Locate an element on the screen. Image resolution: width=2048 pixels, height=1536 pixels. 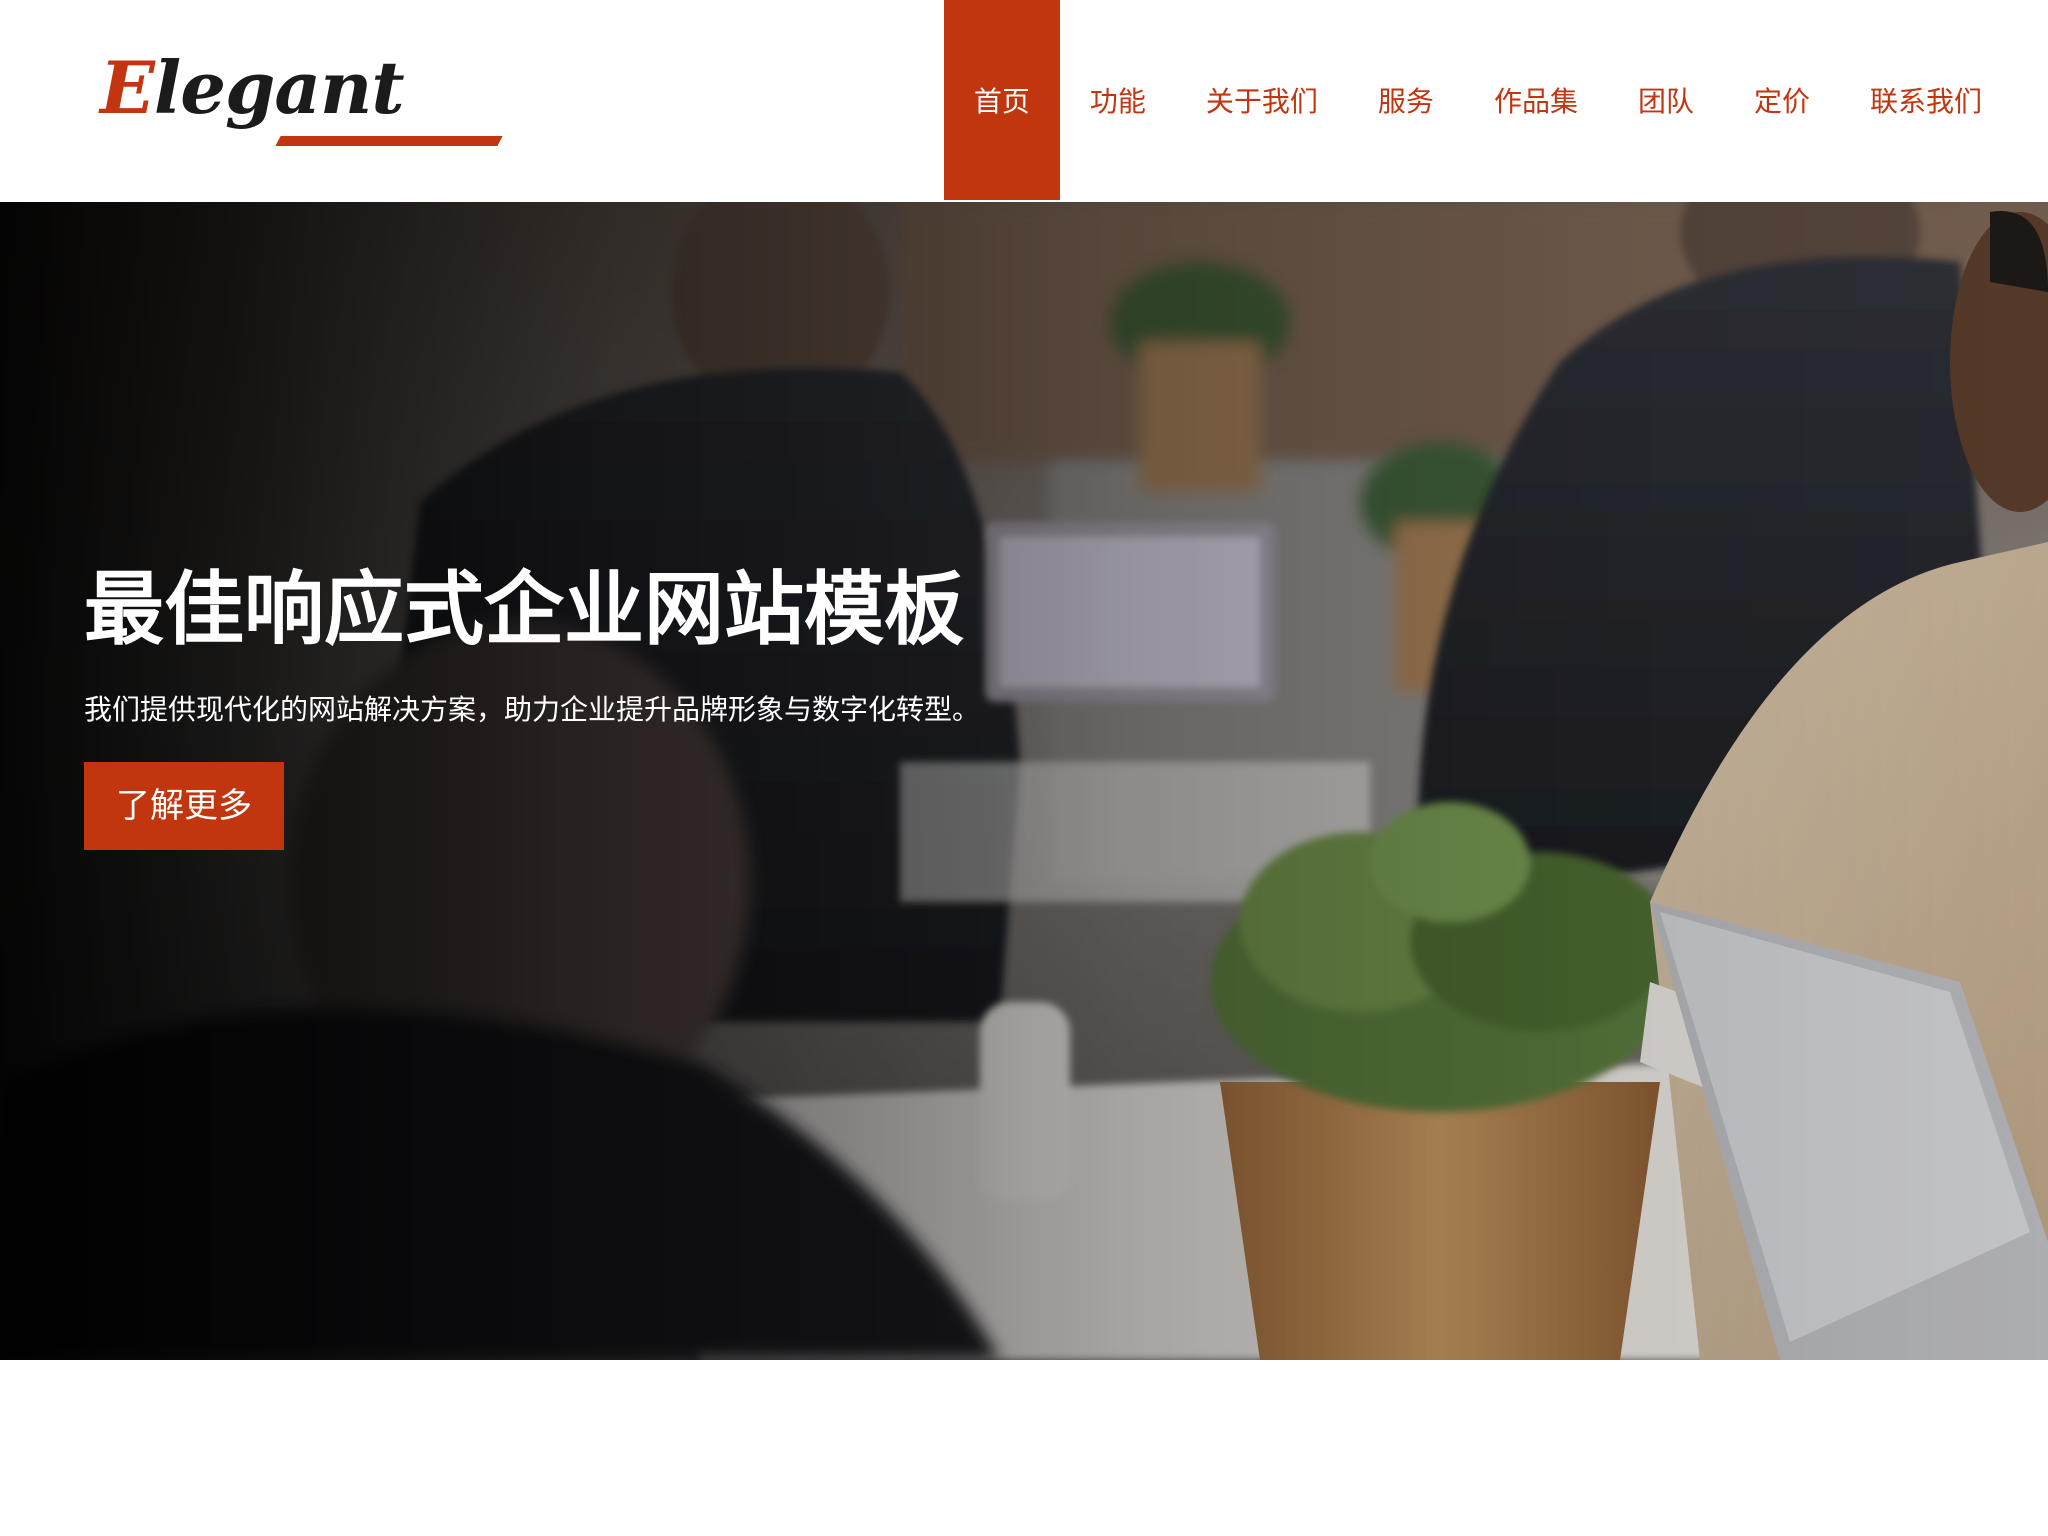
nav-item-services: 服务 is located at coordinates (1406, 100).